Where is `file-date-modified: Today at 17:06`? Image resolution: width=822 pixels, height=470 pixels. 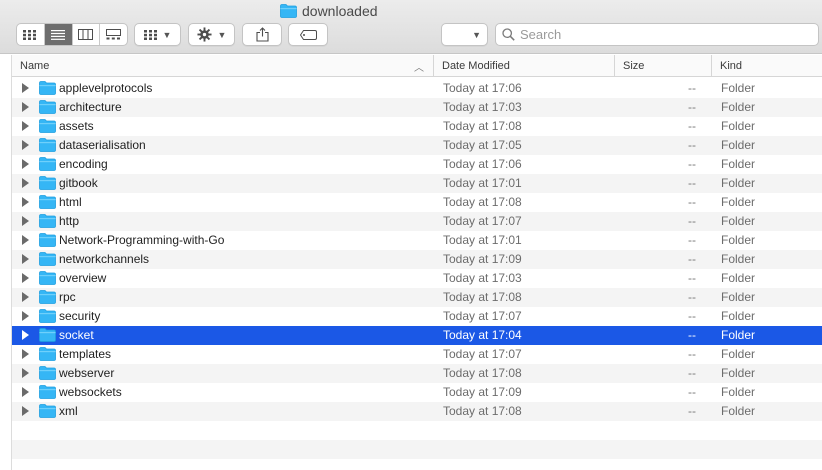 file-date-modified: Today at 17:06 is located at coordinates (482, 88).